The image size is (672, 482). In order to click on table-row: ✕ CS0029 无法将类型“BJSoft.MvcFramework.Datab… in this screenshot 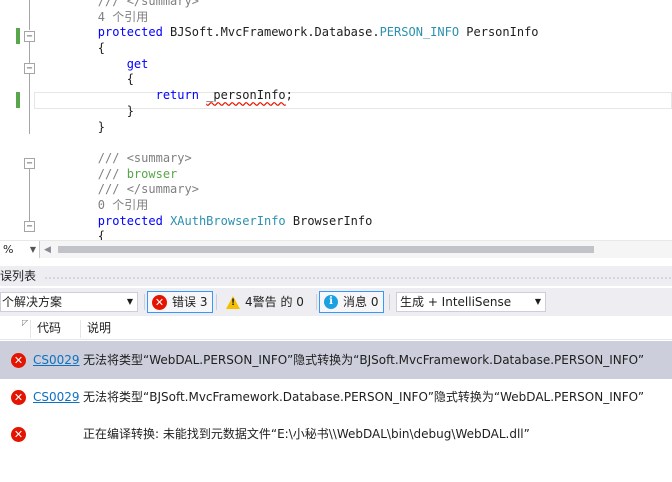, I will do `click(336, 397)`.